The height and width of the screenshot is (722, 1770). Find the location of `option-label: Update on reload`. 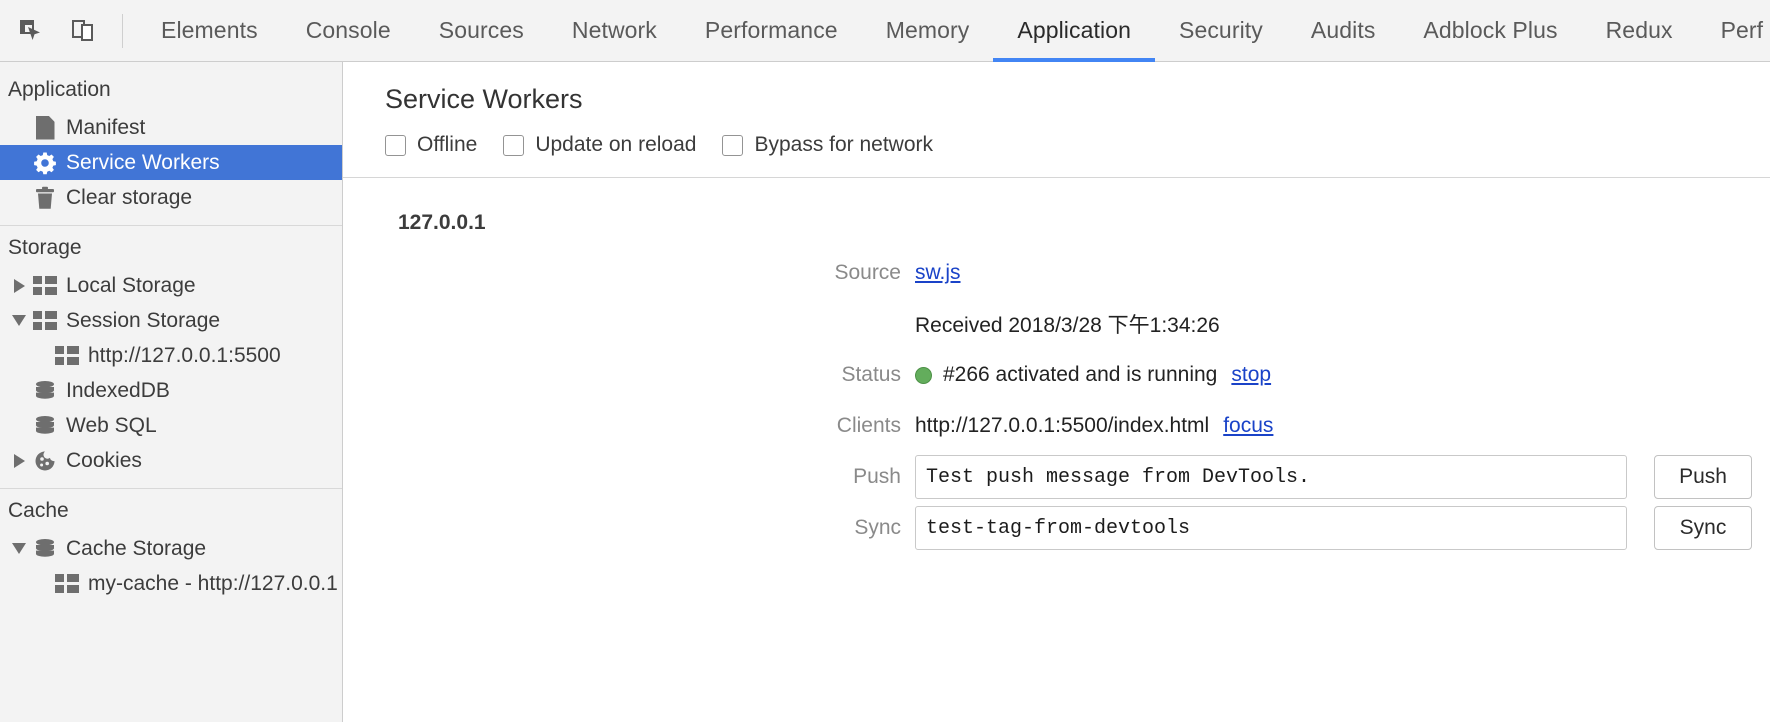

option-label: Update on reload is located at coordinates (616, 144).